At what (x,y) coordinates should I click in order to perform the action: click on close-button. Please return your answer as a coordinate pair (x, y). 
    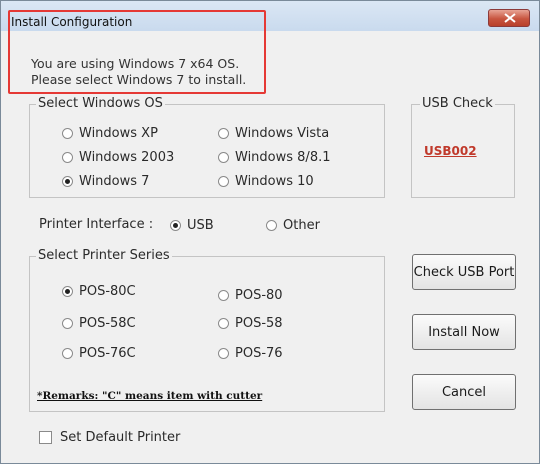
    Looking at the image, I should click on (509, 18).